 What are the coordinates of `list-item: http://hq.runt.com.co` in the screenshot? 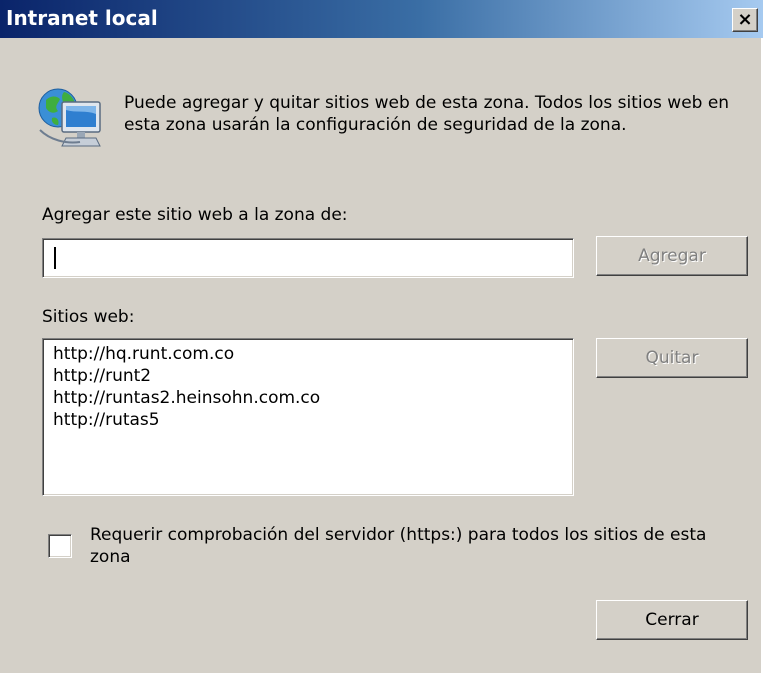 It's located at (308, 354).